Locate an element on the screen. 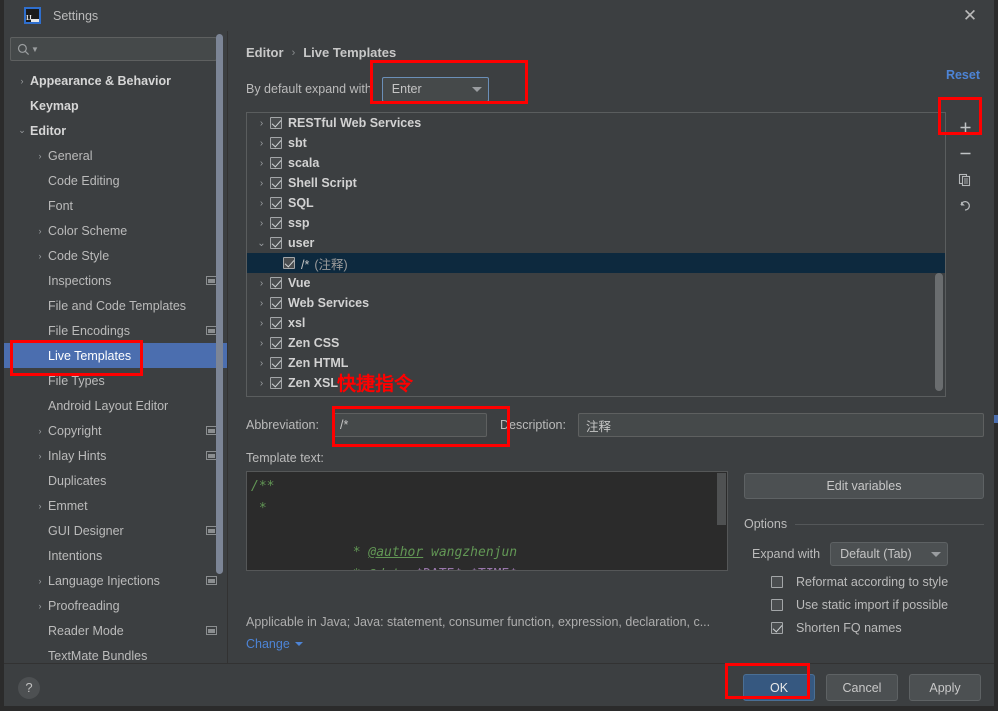  template-tree-row: › RESTful Web Services is located at coordinates (596, 123).